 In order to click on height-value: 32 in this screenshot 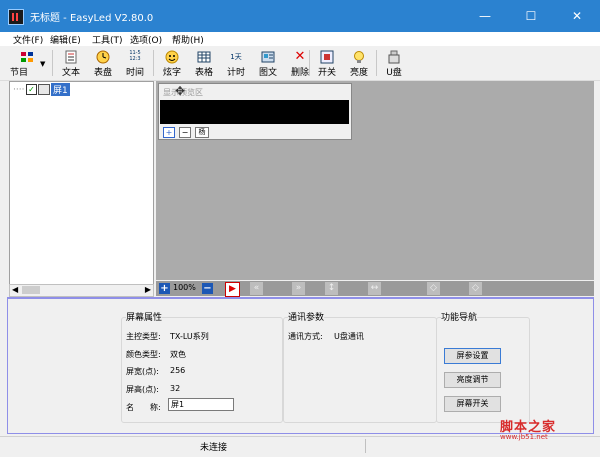, I will do `click(175, 388)`.